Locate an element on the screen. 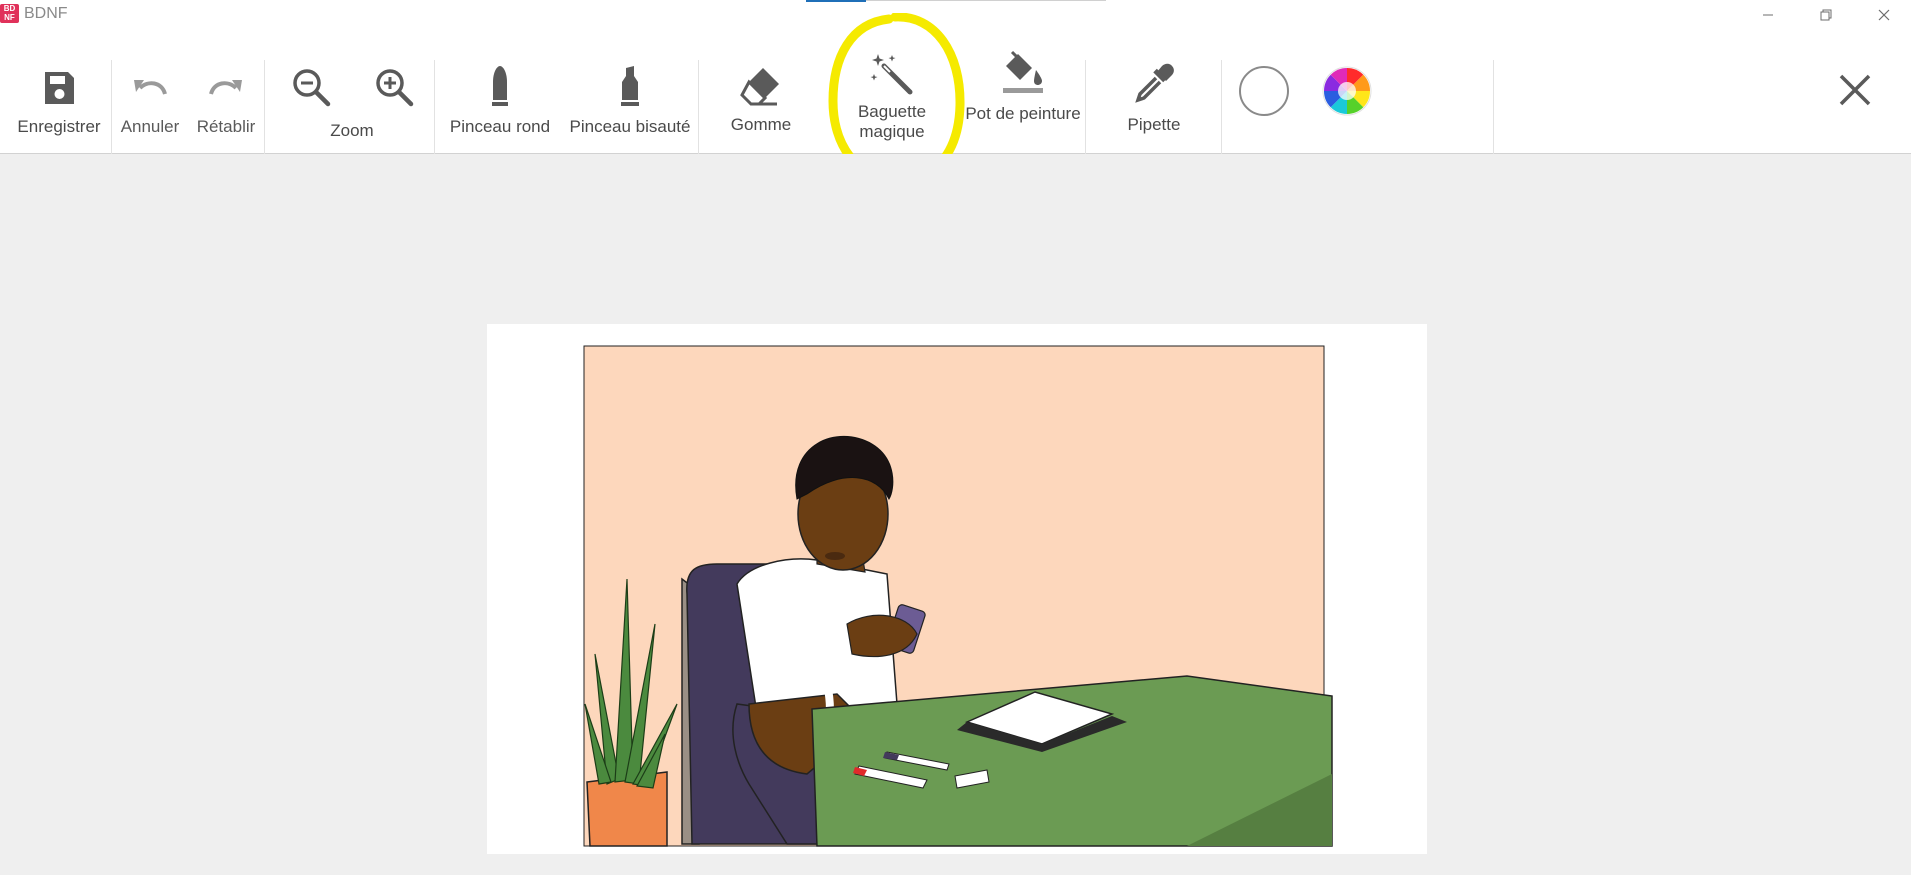 The width and height of the screenshot is (1911, 875). eraser-button: Gomme is located at coordinates (761, 91).